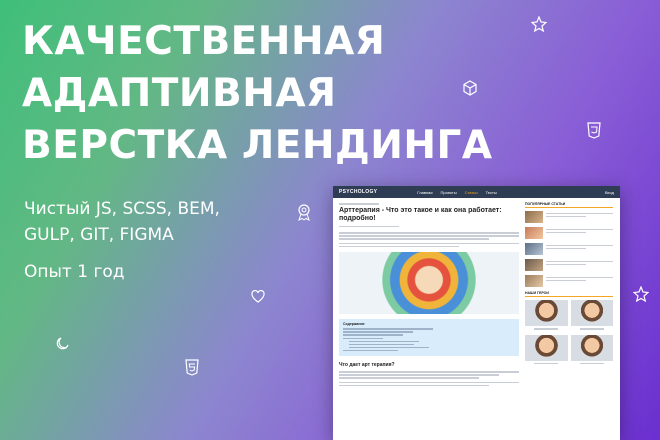  Describe the element at coordinates (569, 333) in the screenshot. I see `mockup-heroes` at that location.